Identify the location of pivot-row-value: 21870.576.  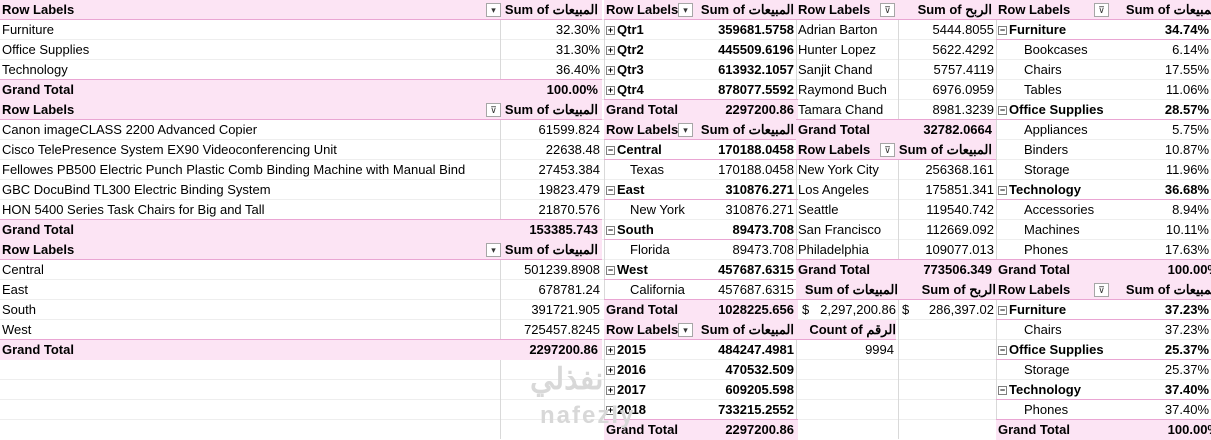
(569, 209).